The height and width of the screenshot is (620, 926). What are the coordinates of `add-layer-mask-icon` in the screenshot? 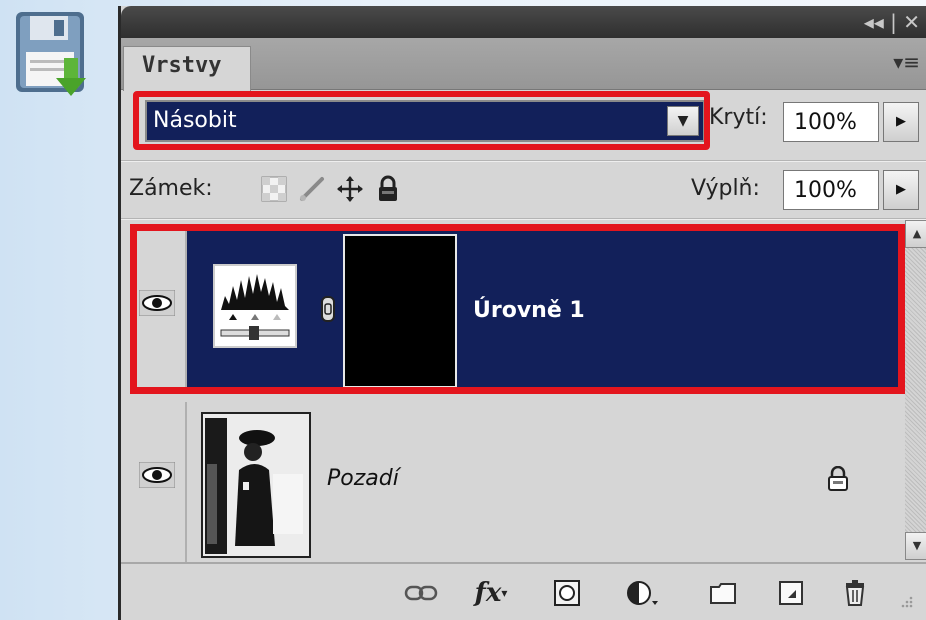 It's located at (567, 593).